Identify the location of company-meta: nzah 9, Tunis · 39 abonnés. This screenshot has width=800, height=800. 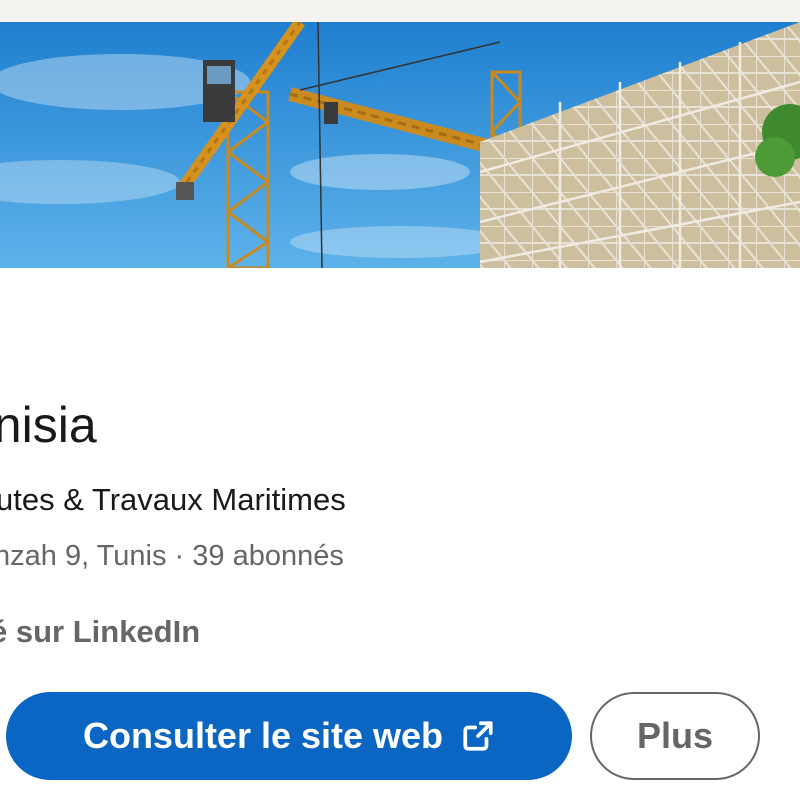
(172, 556).